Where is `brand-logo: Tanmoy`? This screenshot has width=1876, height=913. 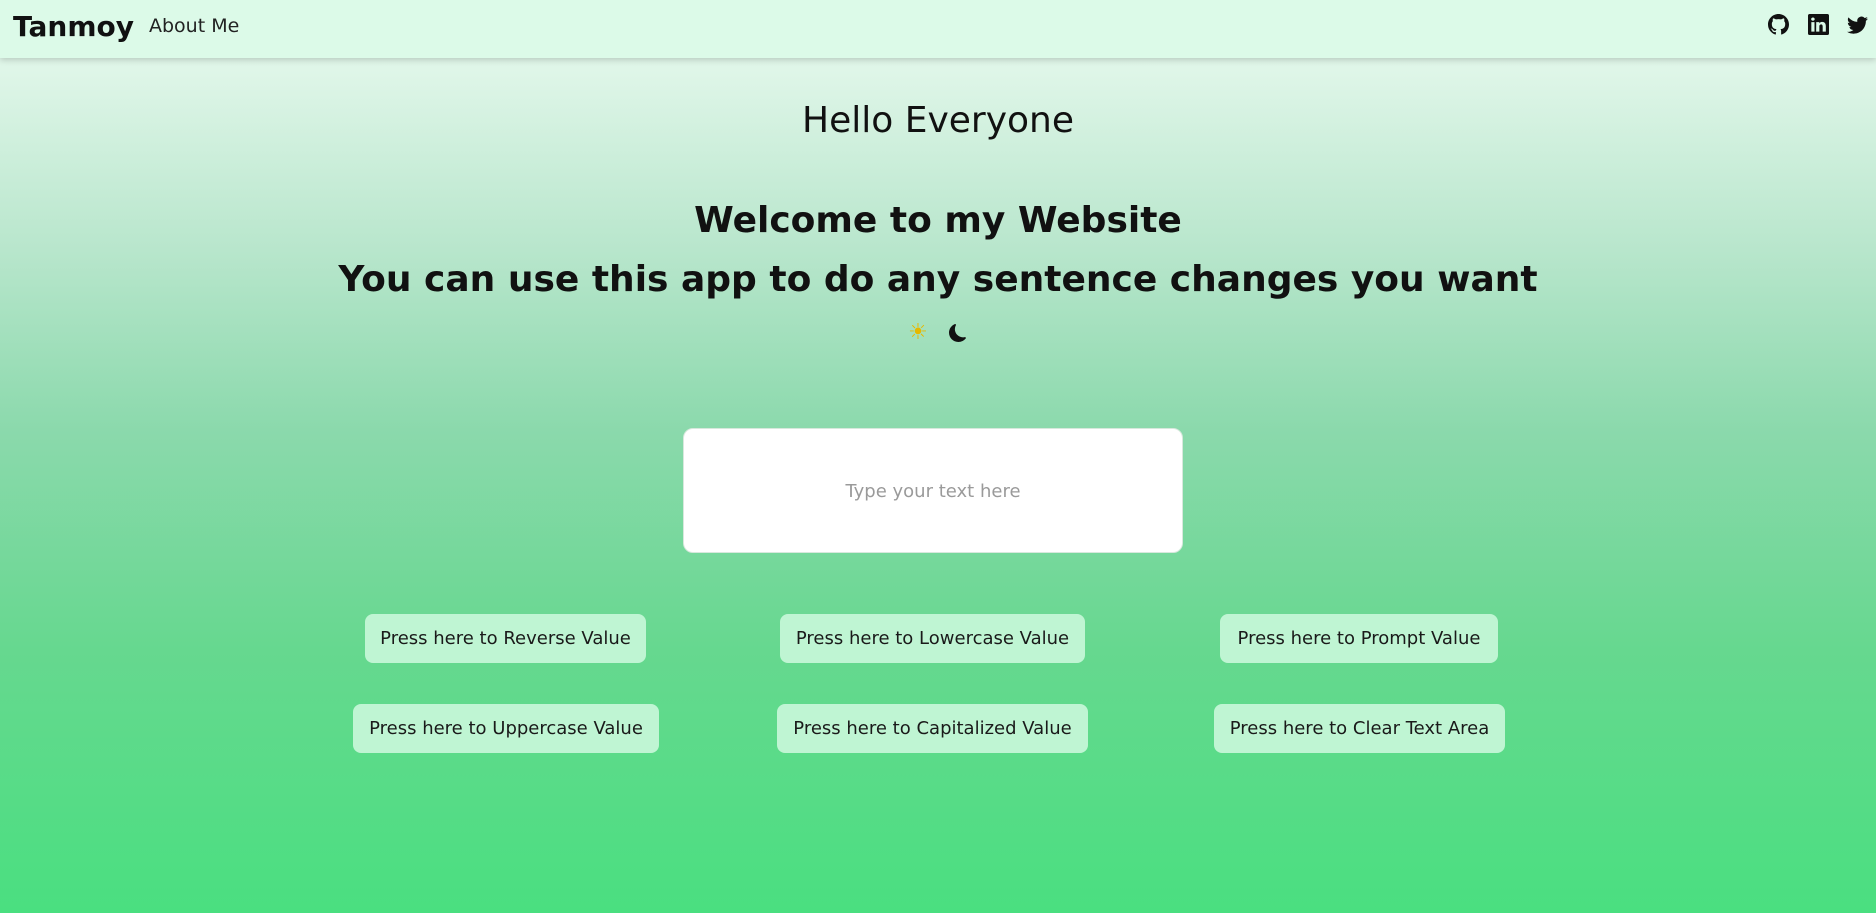 brand-logo: Tanmoy is located at coordinates (73, 26).